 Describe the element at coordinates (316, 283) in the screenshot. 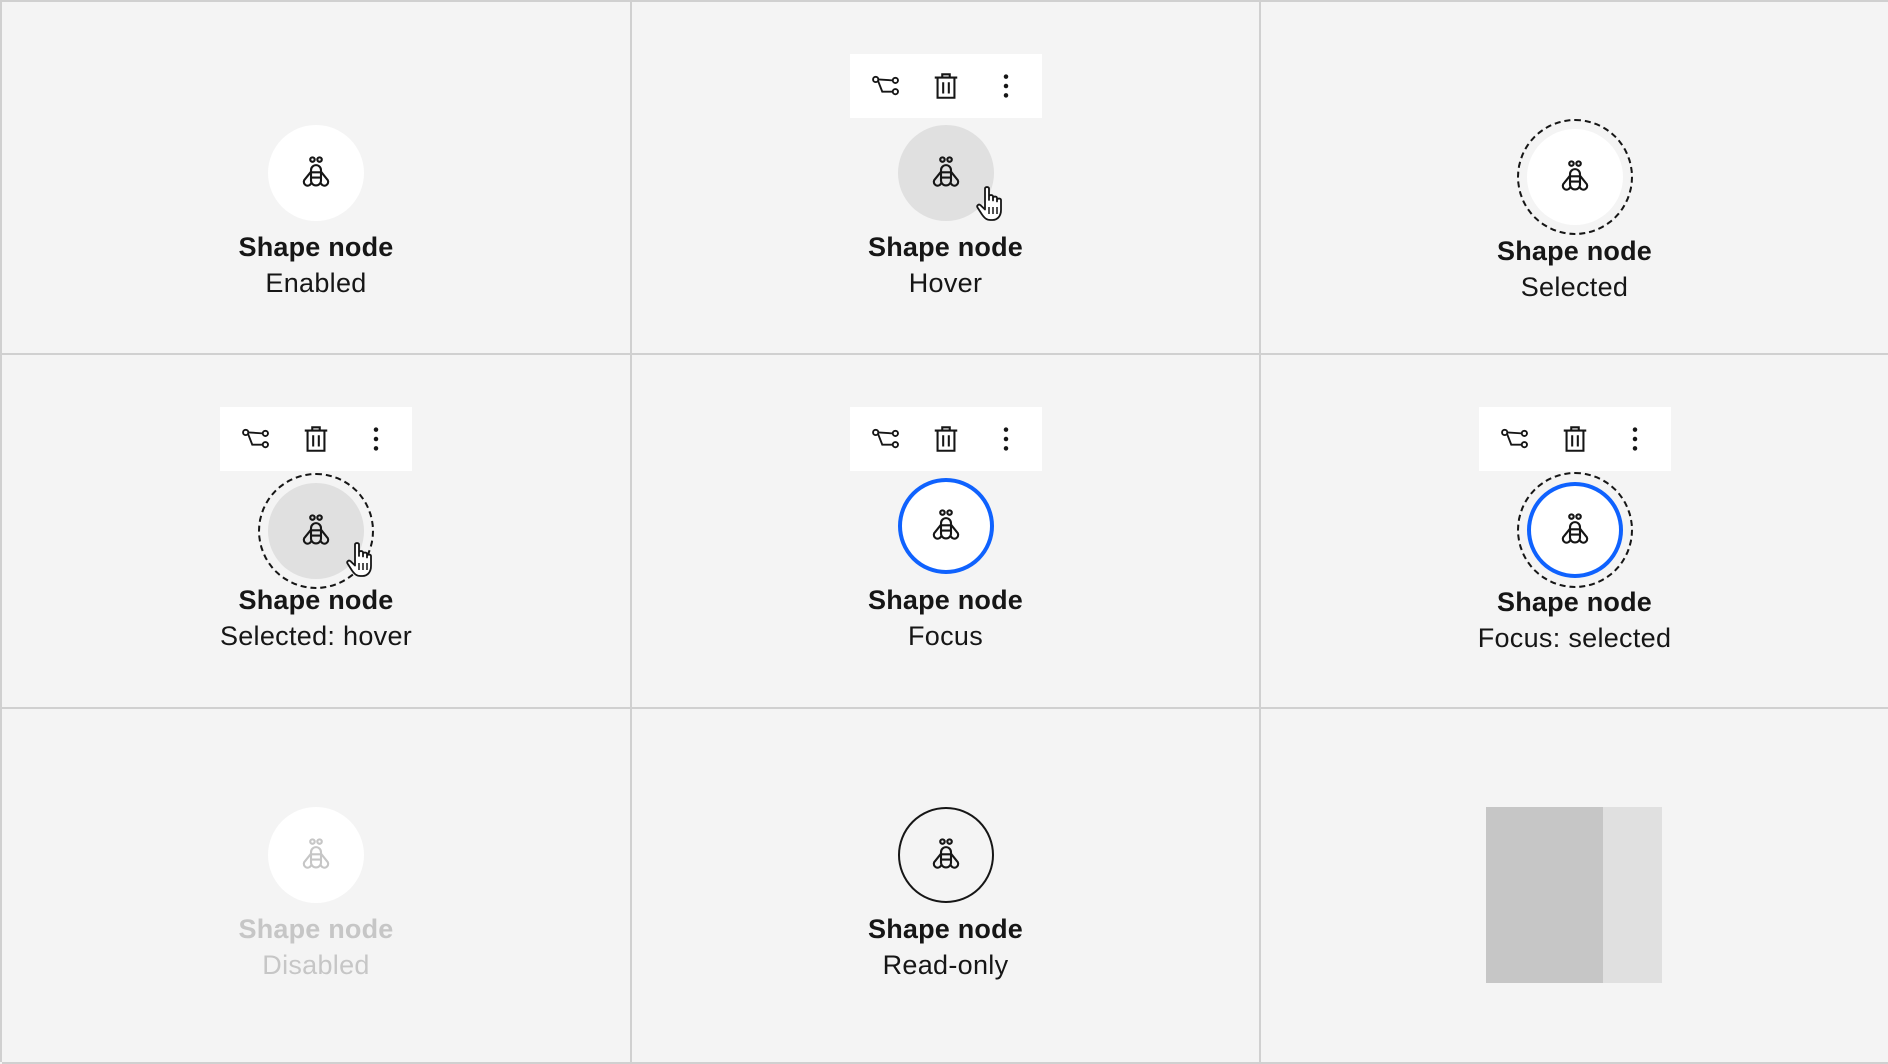

I see `node-state: Enabled` at that location.